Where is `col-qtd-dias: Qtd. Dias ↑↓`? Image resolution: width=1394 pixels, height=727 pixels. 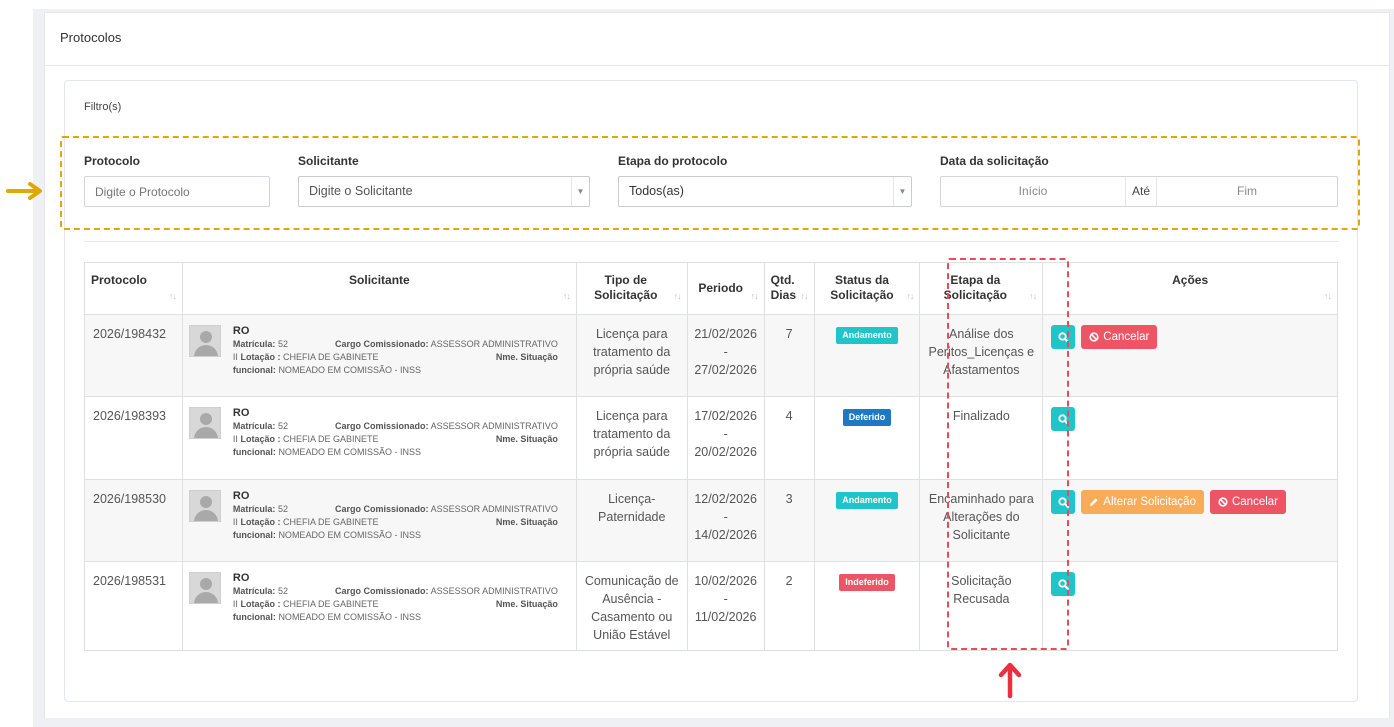
col-qtd-dias: Qtd. Dias ↑↓ is located at coordinates (789, 288).